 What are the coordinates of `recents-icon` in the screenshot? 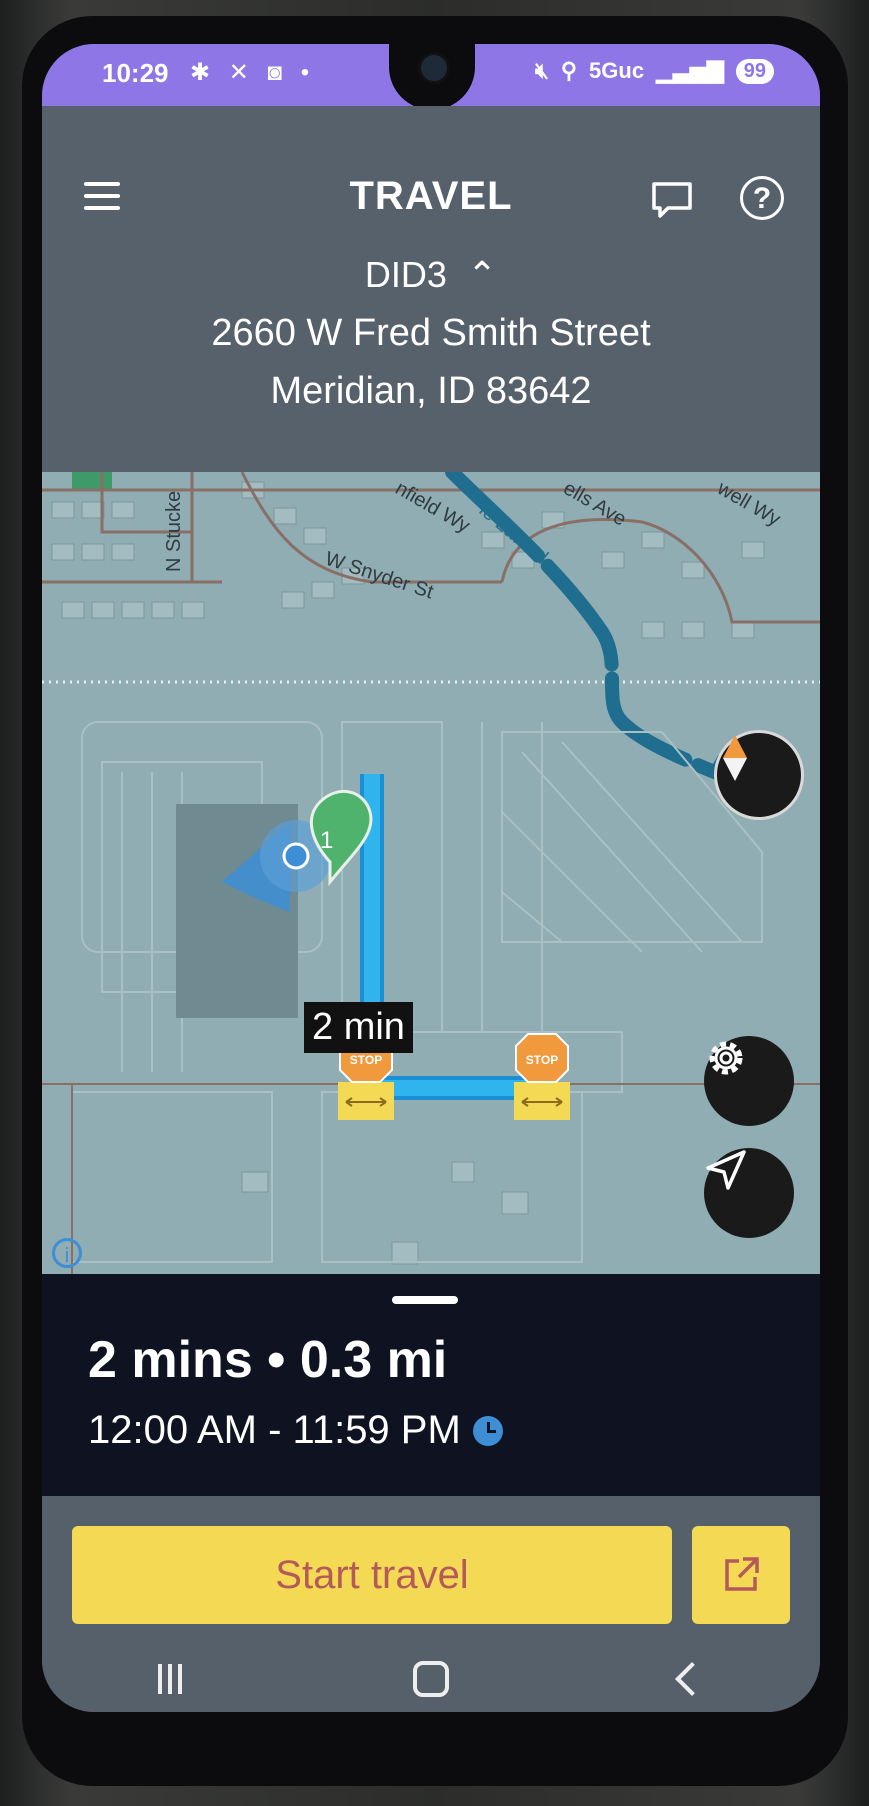 It's located at (169, 1679).